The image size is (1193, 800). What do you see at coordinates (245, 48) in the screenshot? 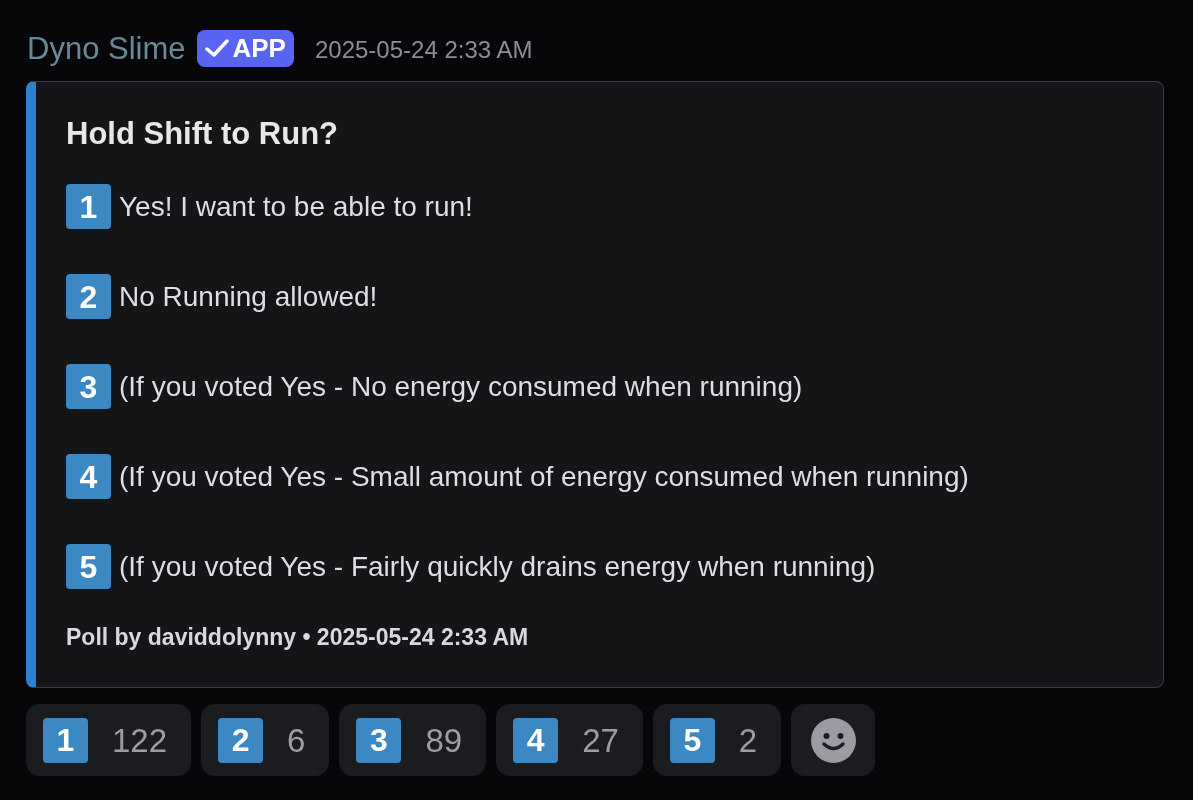
I see `app-badge: APP` at bounding box center [245, 48].